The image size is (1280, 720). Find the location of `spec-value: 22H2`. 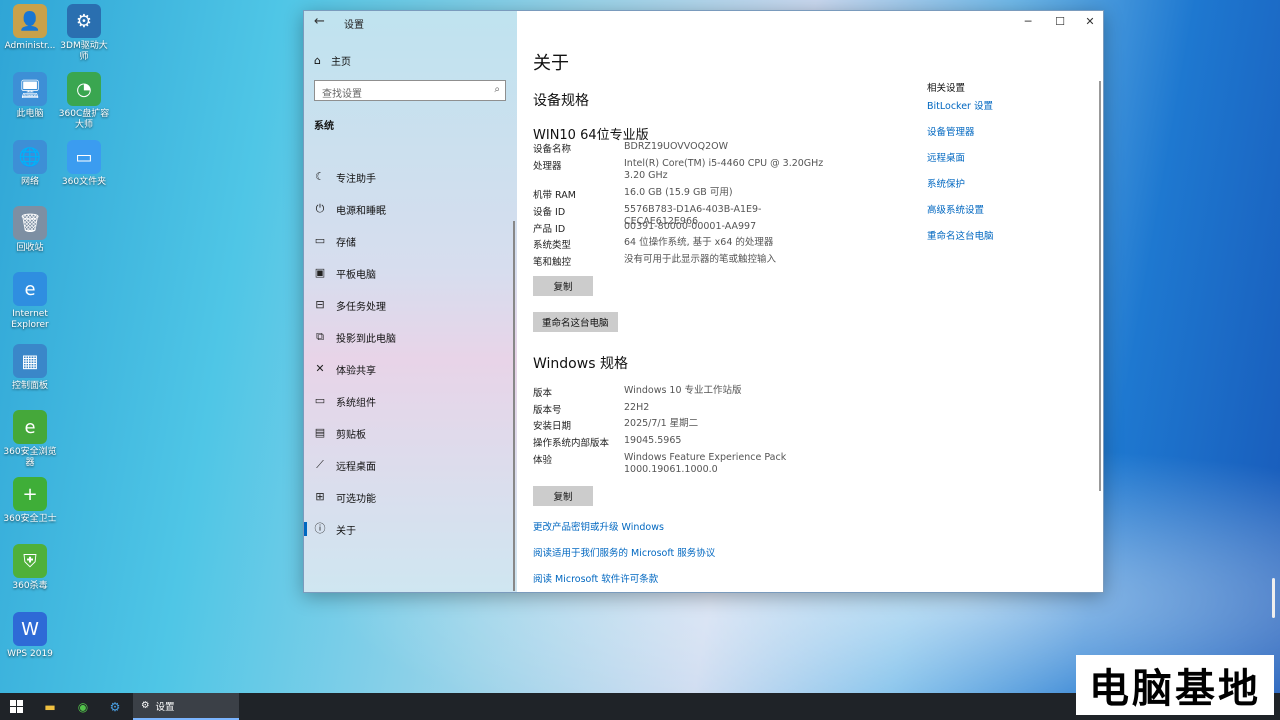

spec-value: 22H2 is located at coordinates (637, 407).